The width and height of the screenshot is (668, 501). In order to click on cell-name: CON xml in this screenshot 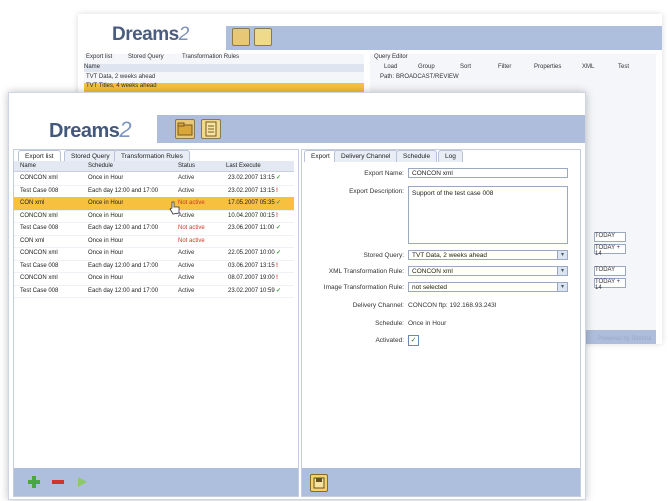, I will do `click(32, 203)`.